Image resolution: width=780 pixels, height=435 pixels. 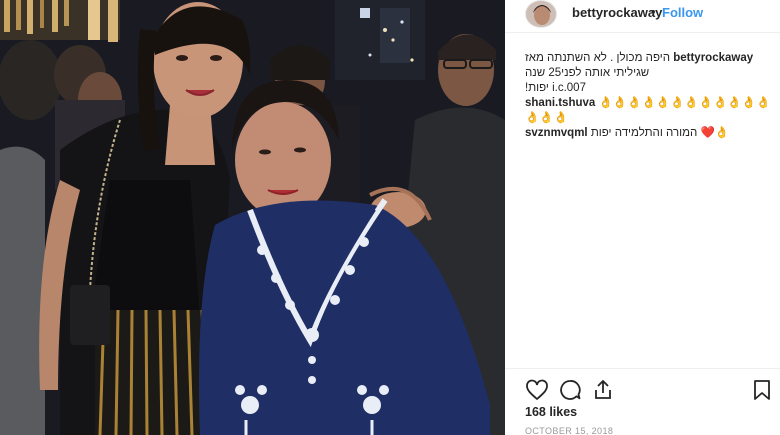 I want to click on post-header: bettyrockaway • Follow, so click(x=642, y=16).